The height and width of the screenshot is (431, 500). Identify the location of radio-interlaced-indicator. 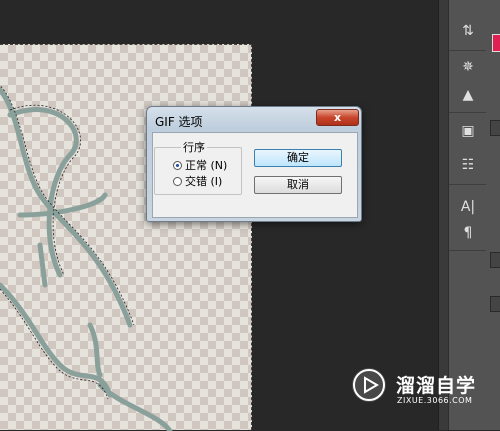
(177, 181).